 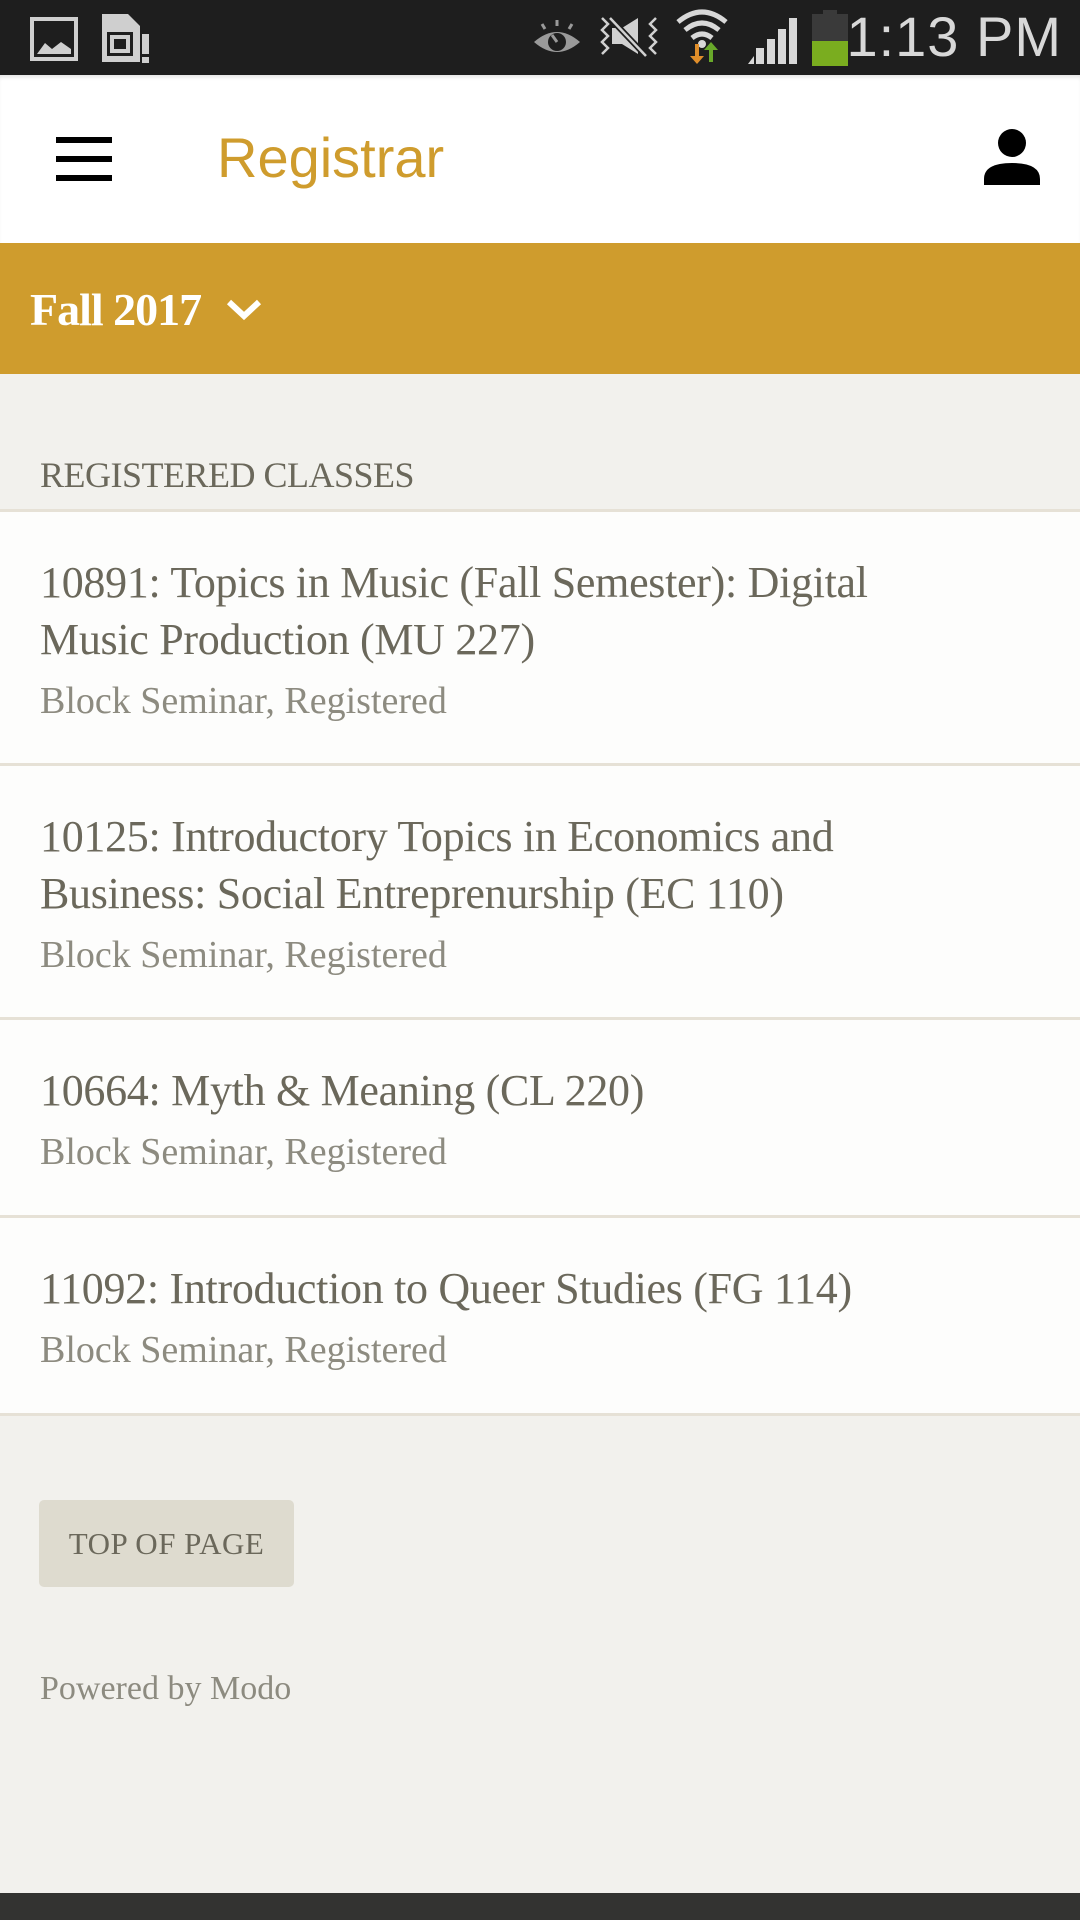 I want to click on class-title: 10664: Myth & Meaning (CL 220), so click(x=342, y=1090).